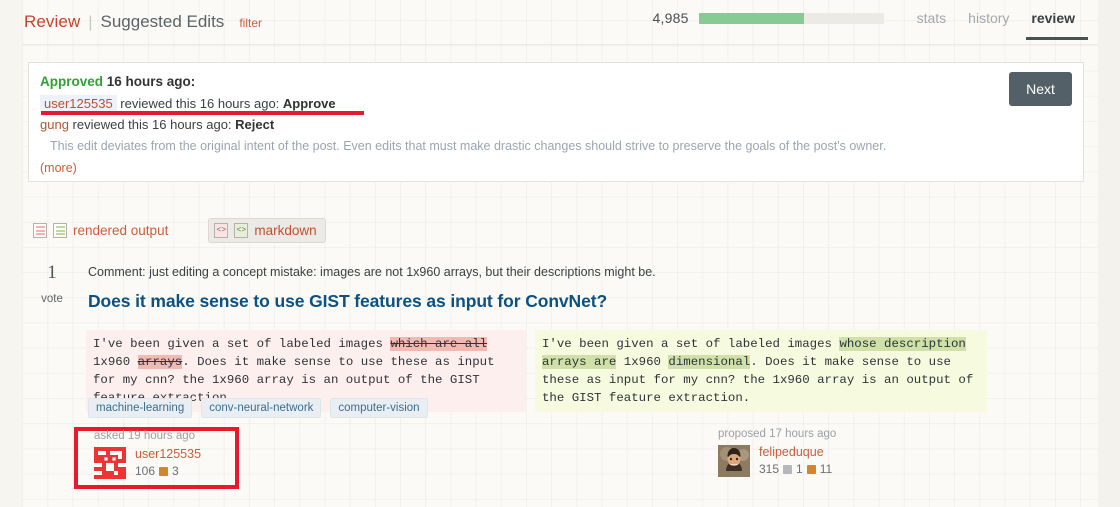 Image resolution: width=1120 pixels, height=507 pixels. What do you see at coordinates (145, 436) in the screenshot?
I see `asked-timestamp: asked 19 hours ago` at bounding box center [145, 436].